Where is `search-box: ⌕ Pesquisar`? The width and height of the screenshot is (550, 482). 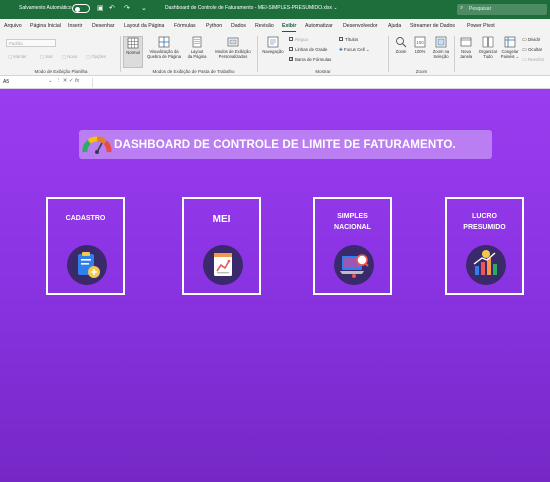
search-box: ⌕ Pesquisar is located at coordinates (502, 9).